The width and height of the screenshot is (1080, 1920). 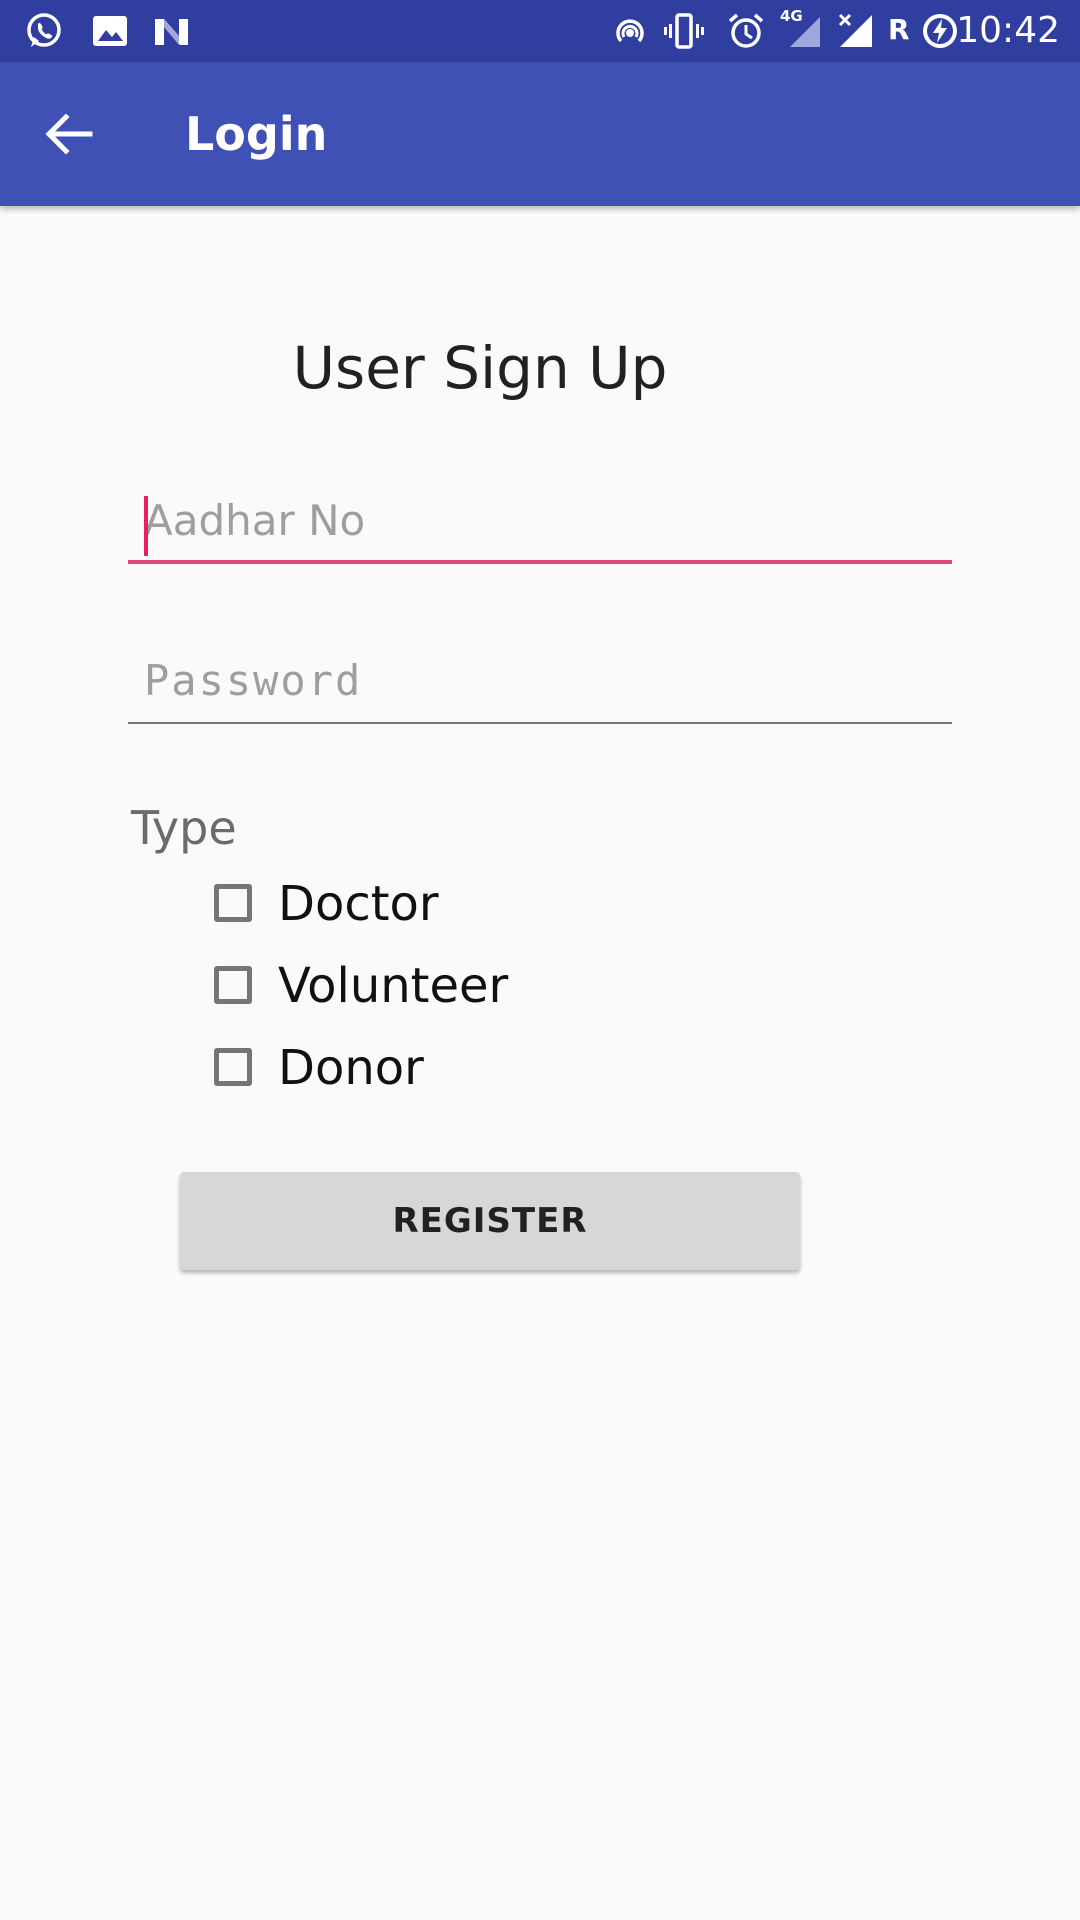 What do you see at coordinates (351, 1068) in the screenshot?
I see `checkbox-label: Donor` at bounding box center [351, 1068].